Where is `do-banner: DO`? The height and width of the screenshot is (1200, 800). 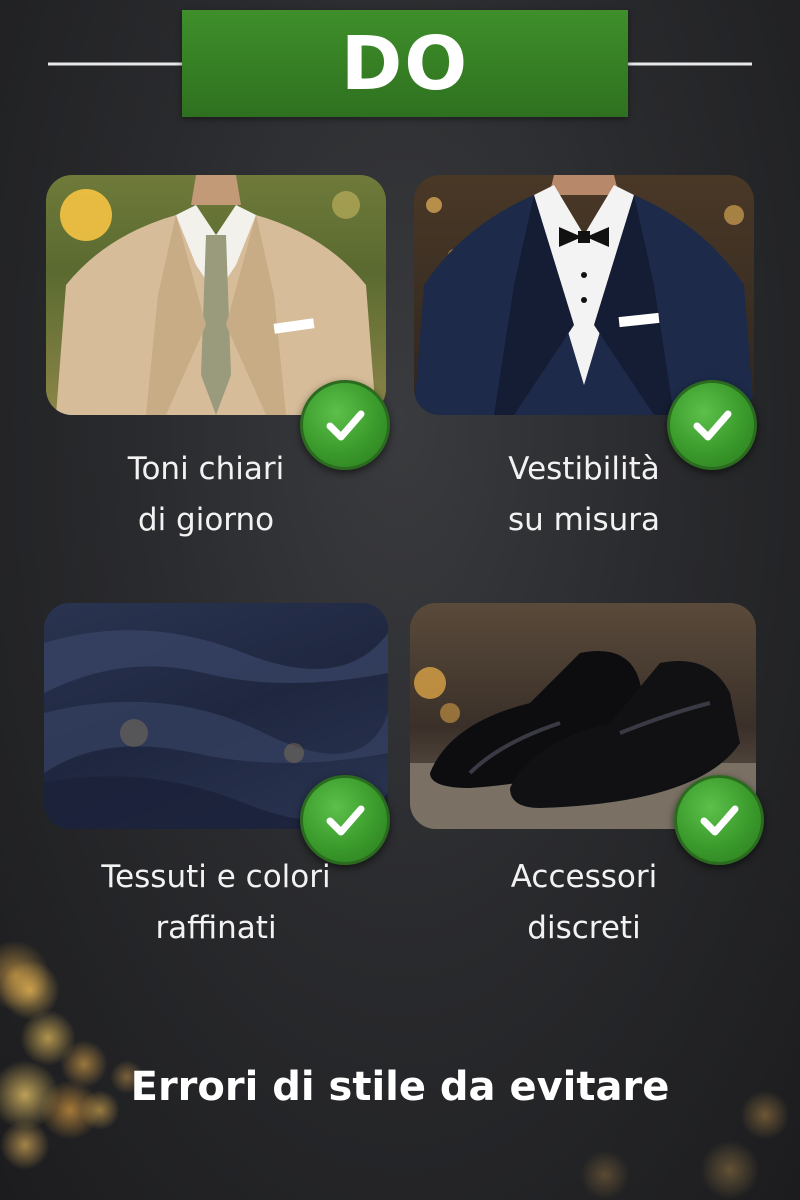
do-banner: DO is located at coordinates (405, 63).